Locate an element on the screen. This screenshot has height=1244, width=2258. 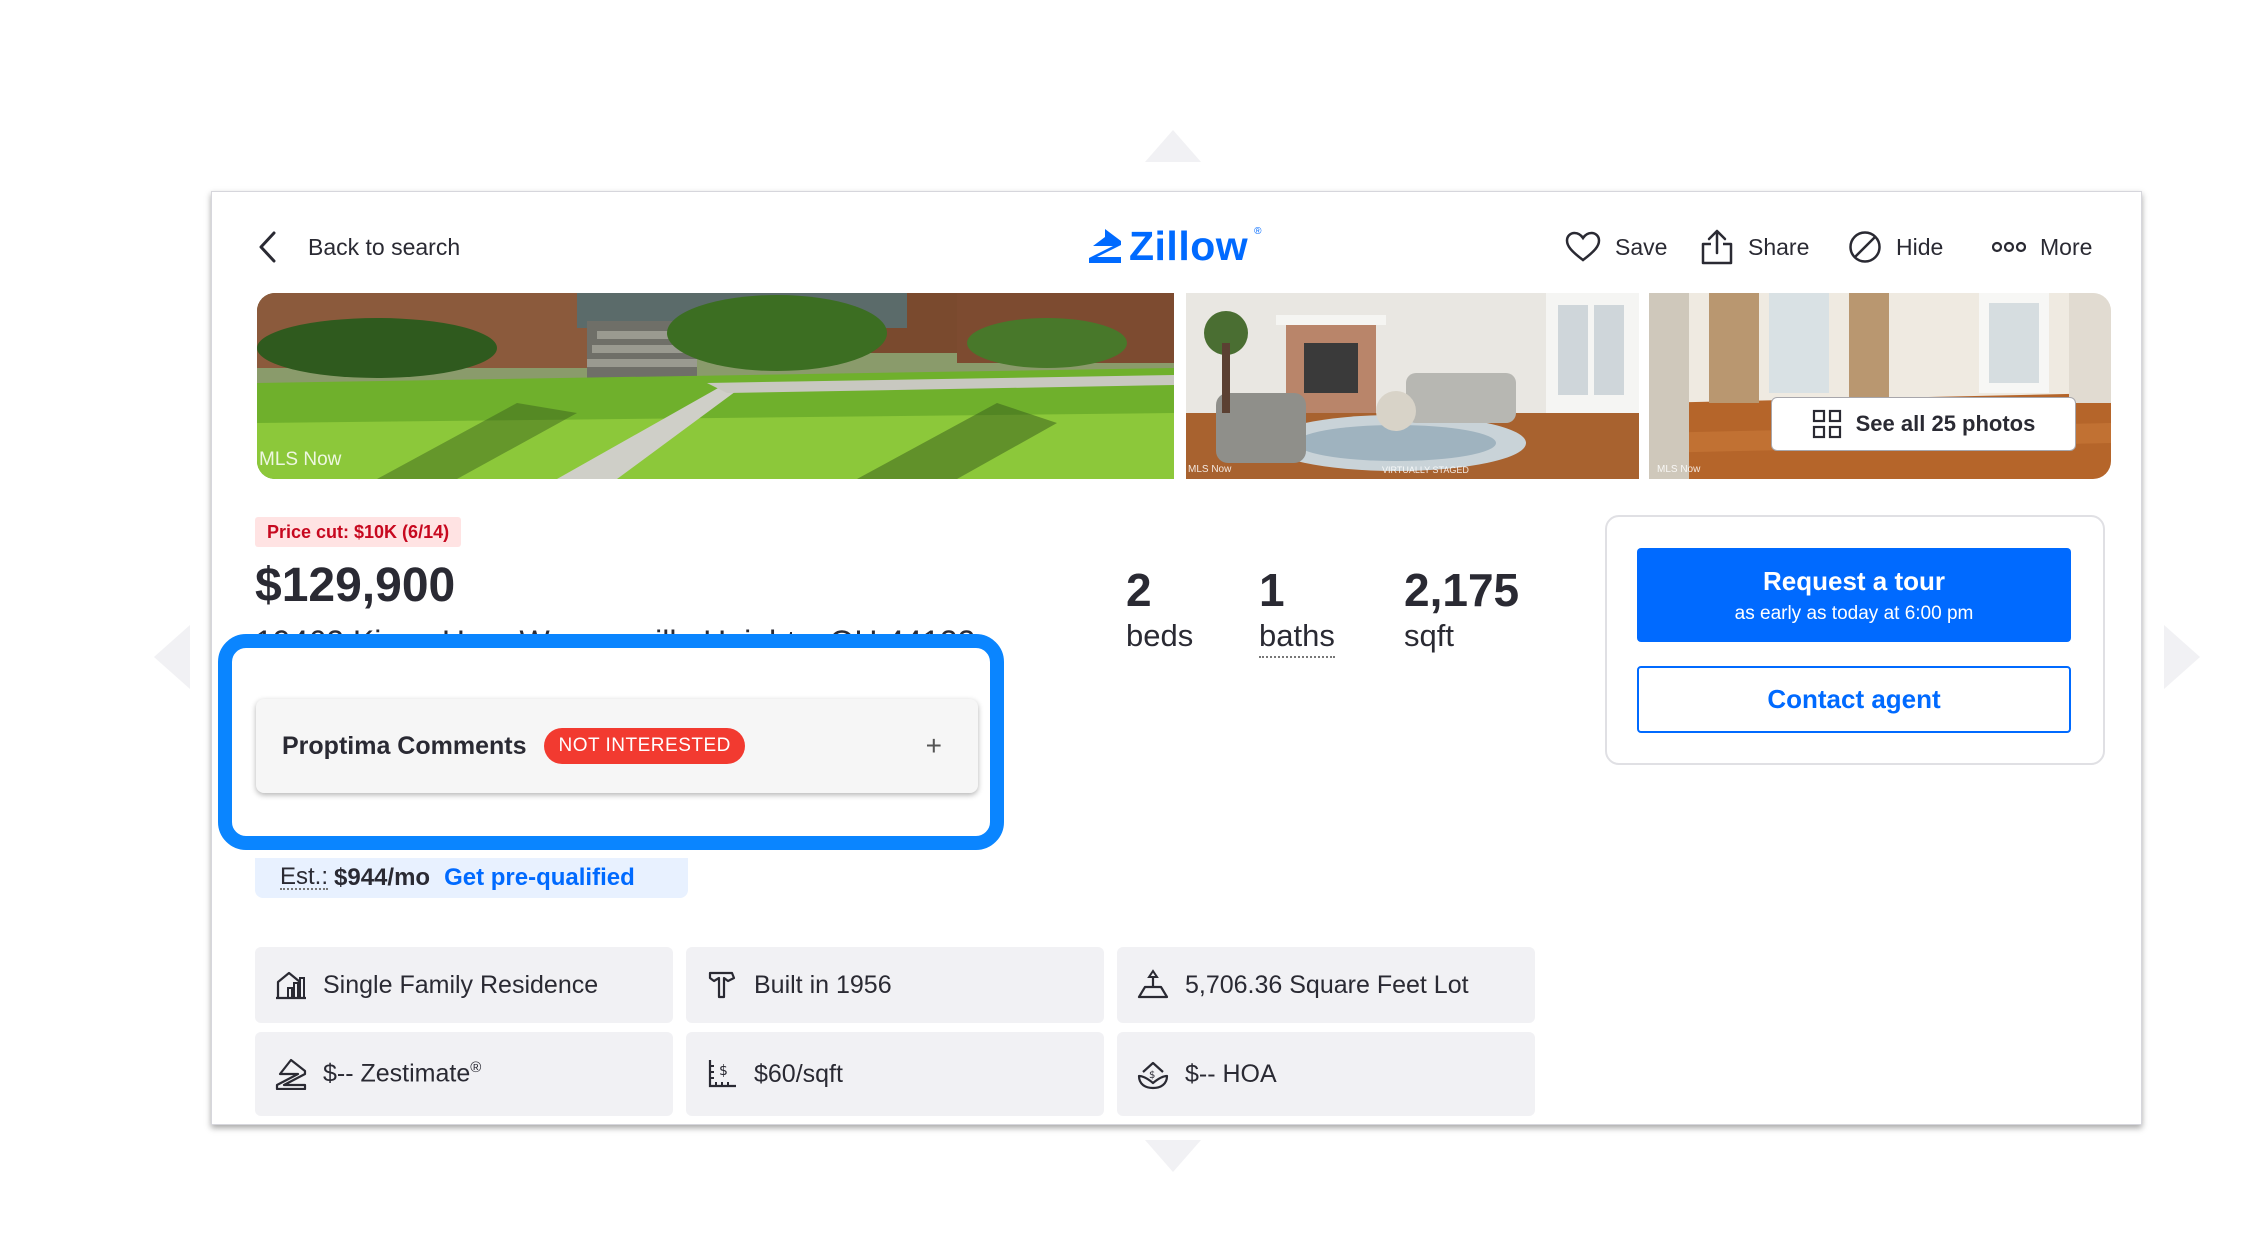
interior-photo: MLS Now is located at coordinates (1880, 386).